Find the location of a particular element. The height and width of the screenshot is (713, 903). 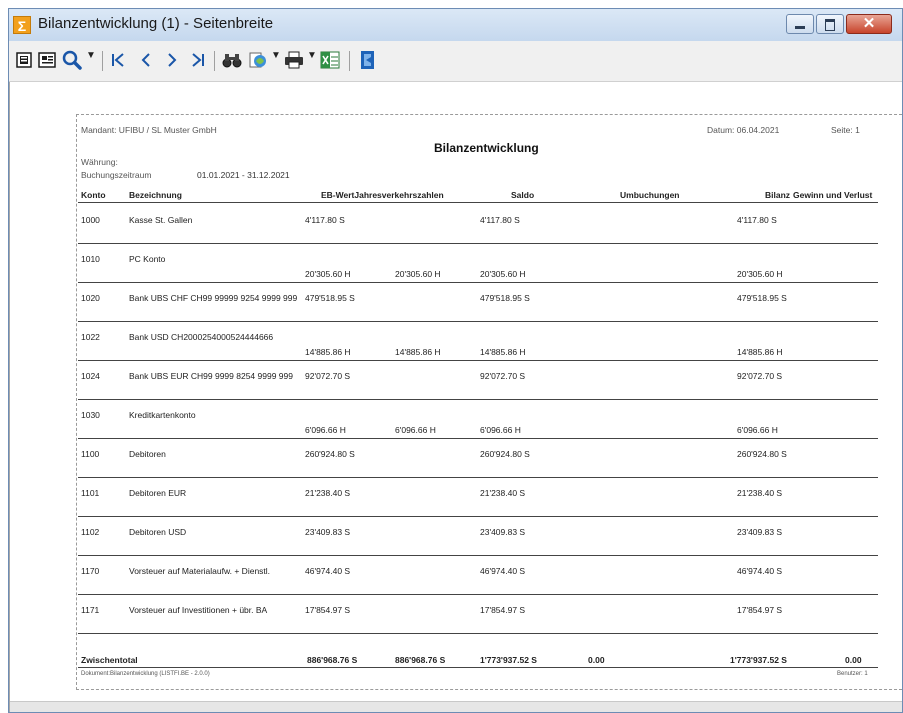

toolbar-separator is located at coordinates (102, 61).